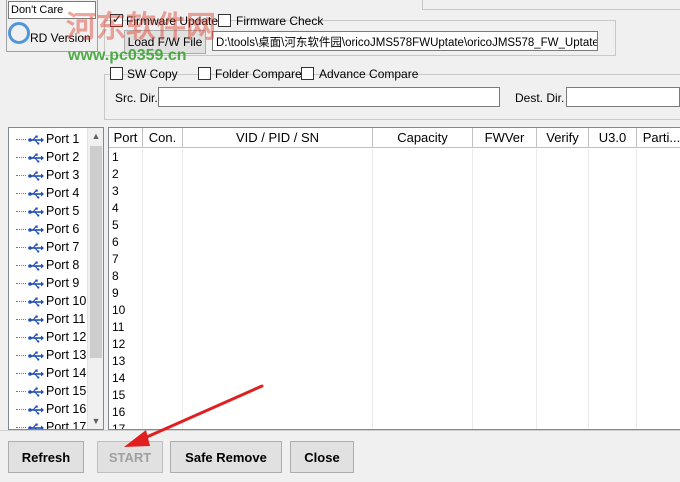 This screenshot has width=680, height=482. I want to click on column-header: FWVer, so click(505, 138).